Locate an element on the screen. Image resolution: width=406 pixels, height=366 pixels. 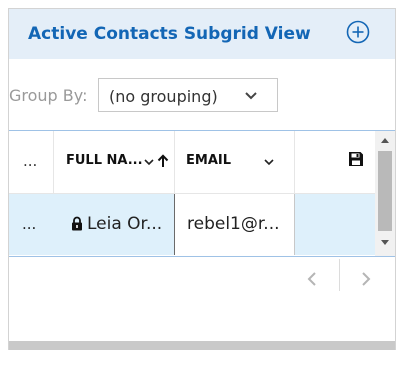
scroll-up-arrow-icon is located at coordinates (385, 140).